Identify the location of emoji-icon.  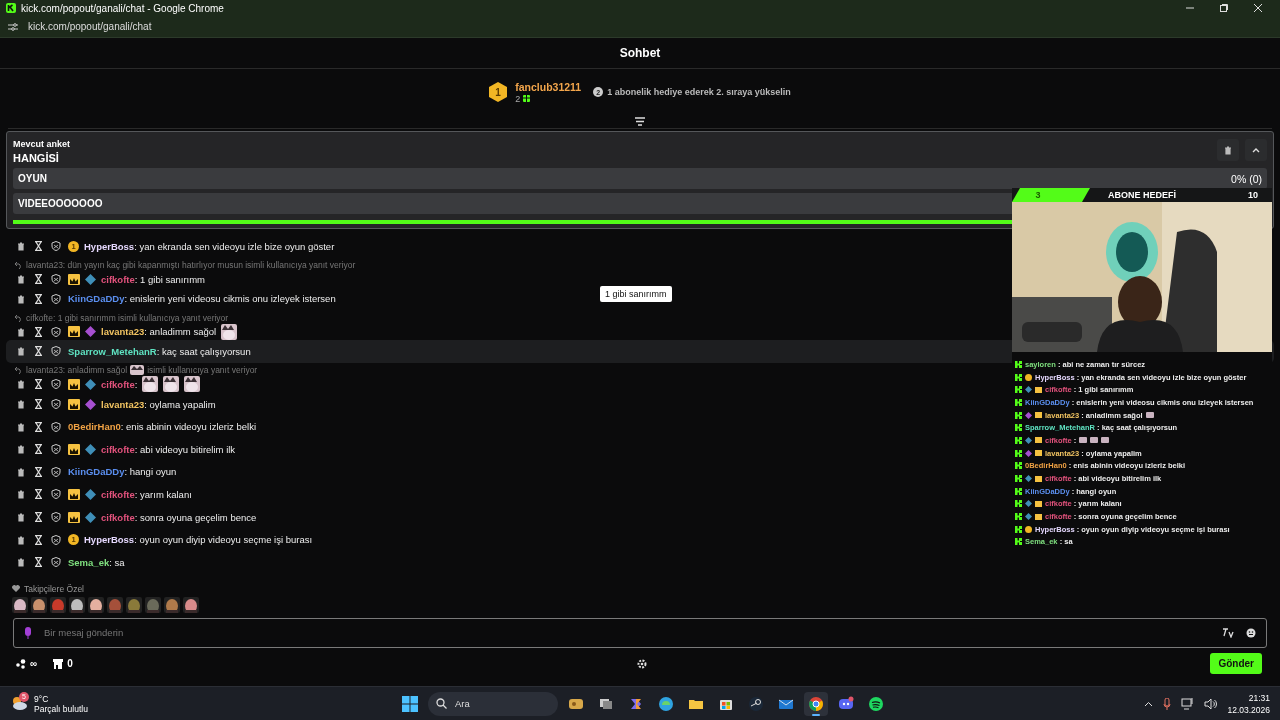
(1251, 632).